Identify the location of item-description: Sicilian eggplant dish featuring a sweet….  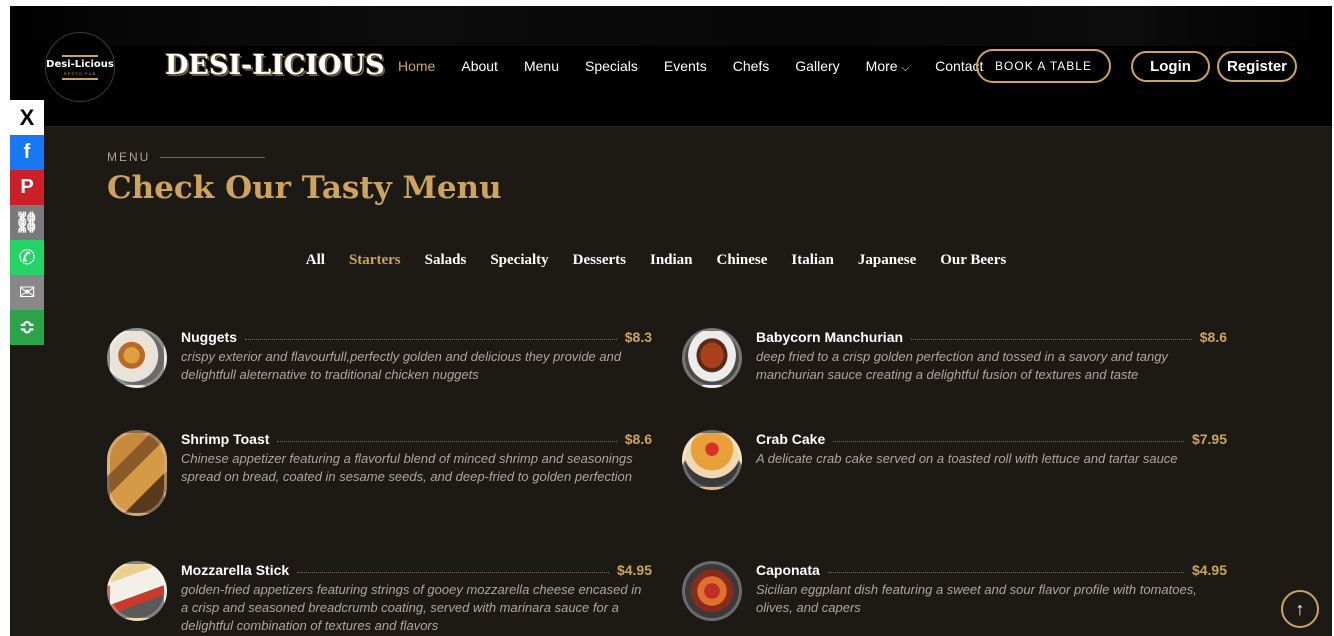
(976, 598).